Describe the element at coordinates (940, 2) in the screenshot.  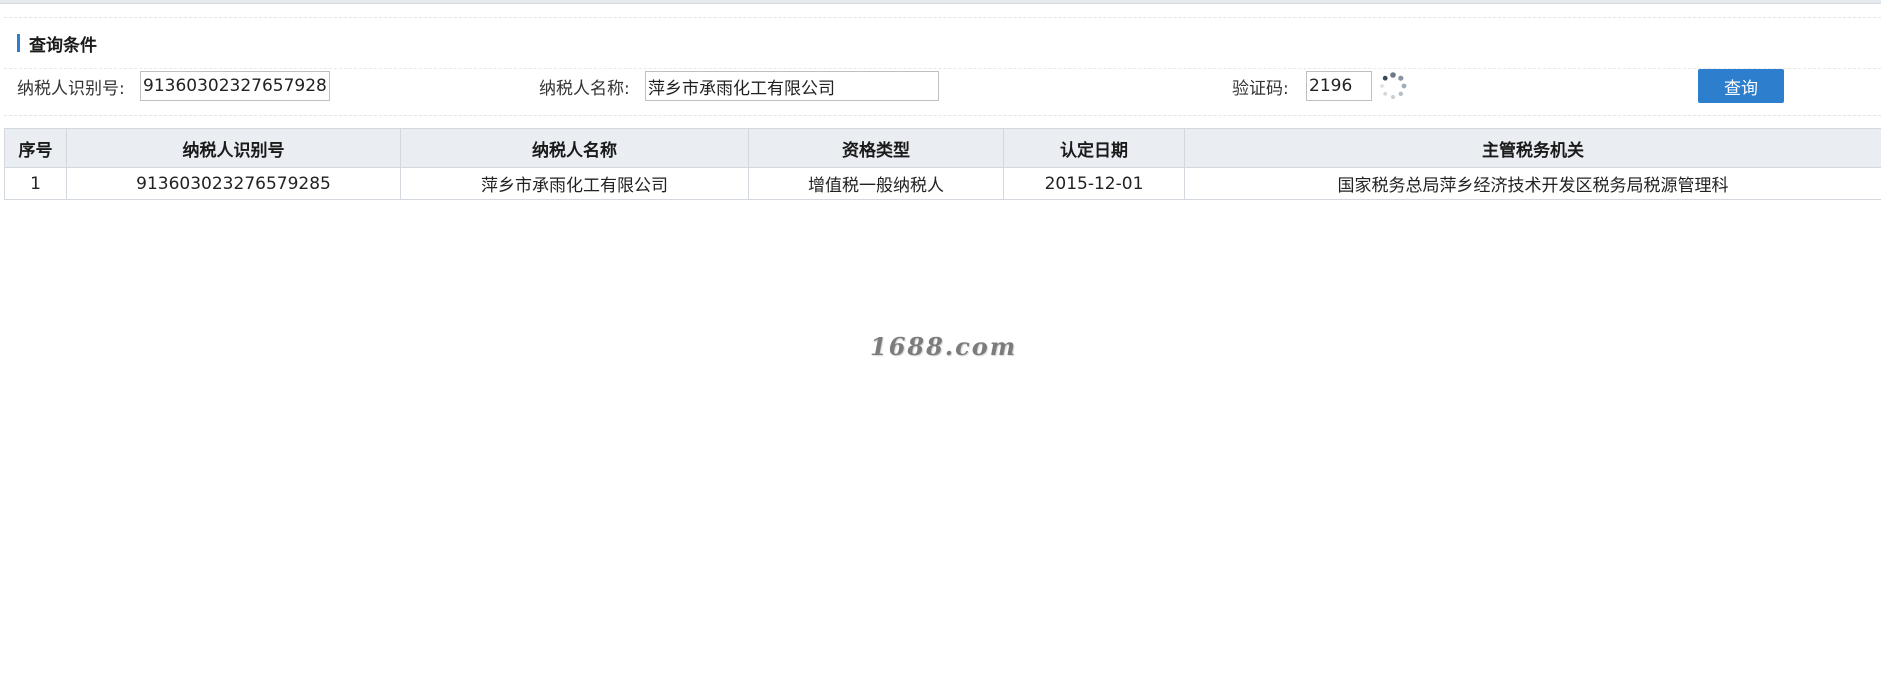
I see `top-border` at that location.